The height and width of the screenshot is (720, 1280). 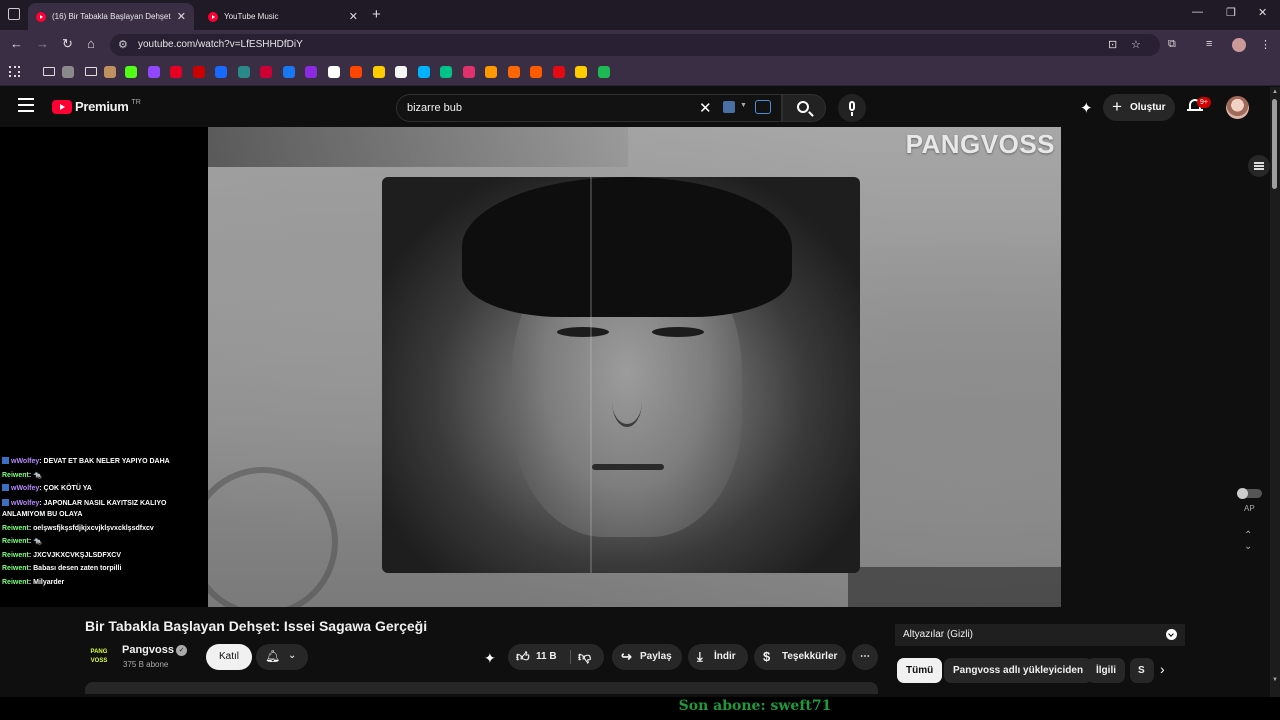 I want to click on address-bar: ⚙ youtube.com/watch?v=LfESHHDfDiY, so click(x=635, y=45).